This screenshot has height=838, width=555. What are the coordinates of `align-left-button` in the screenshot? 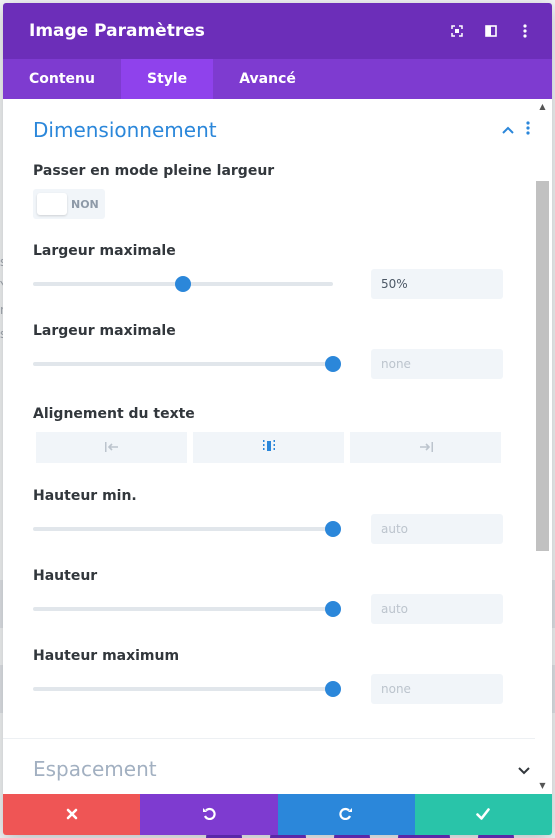 It's located at (111, 447).